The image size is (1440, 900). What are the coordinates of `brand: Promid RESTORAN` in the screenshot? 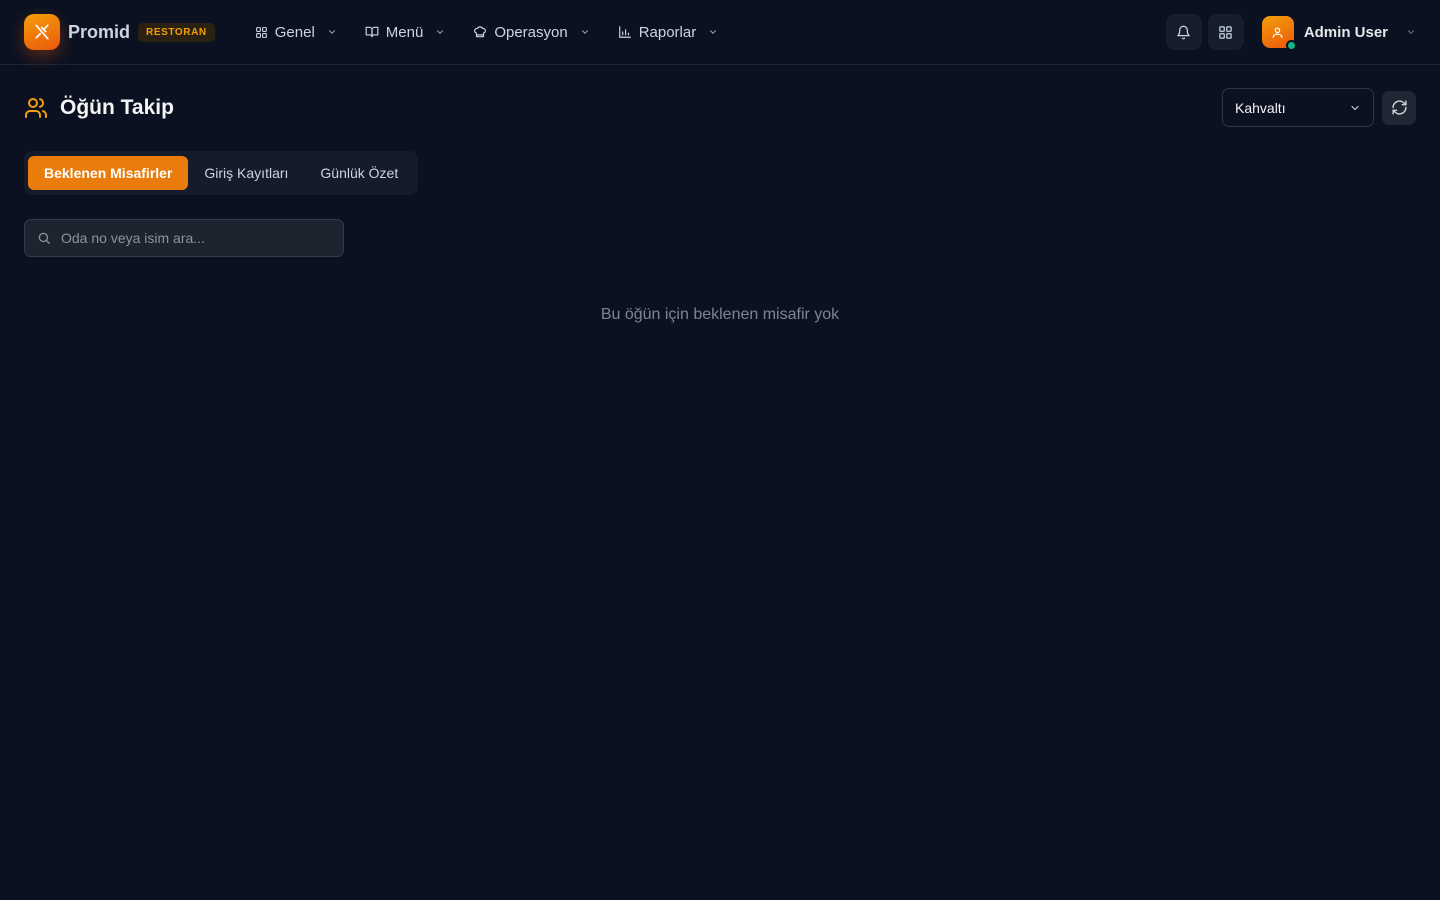 It's located at (119, 32).